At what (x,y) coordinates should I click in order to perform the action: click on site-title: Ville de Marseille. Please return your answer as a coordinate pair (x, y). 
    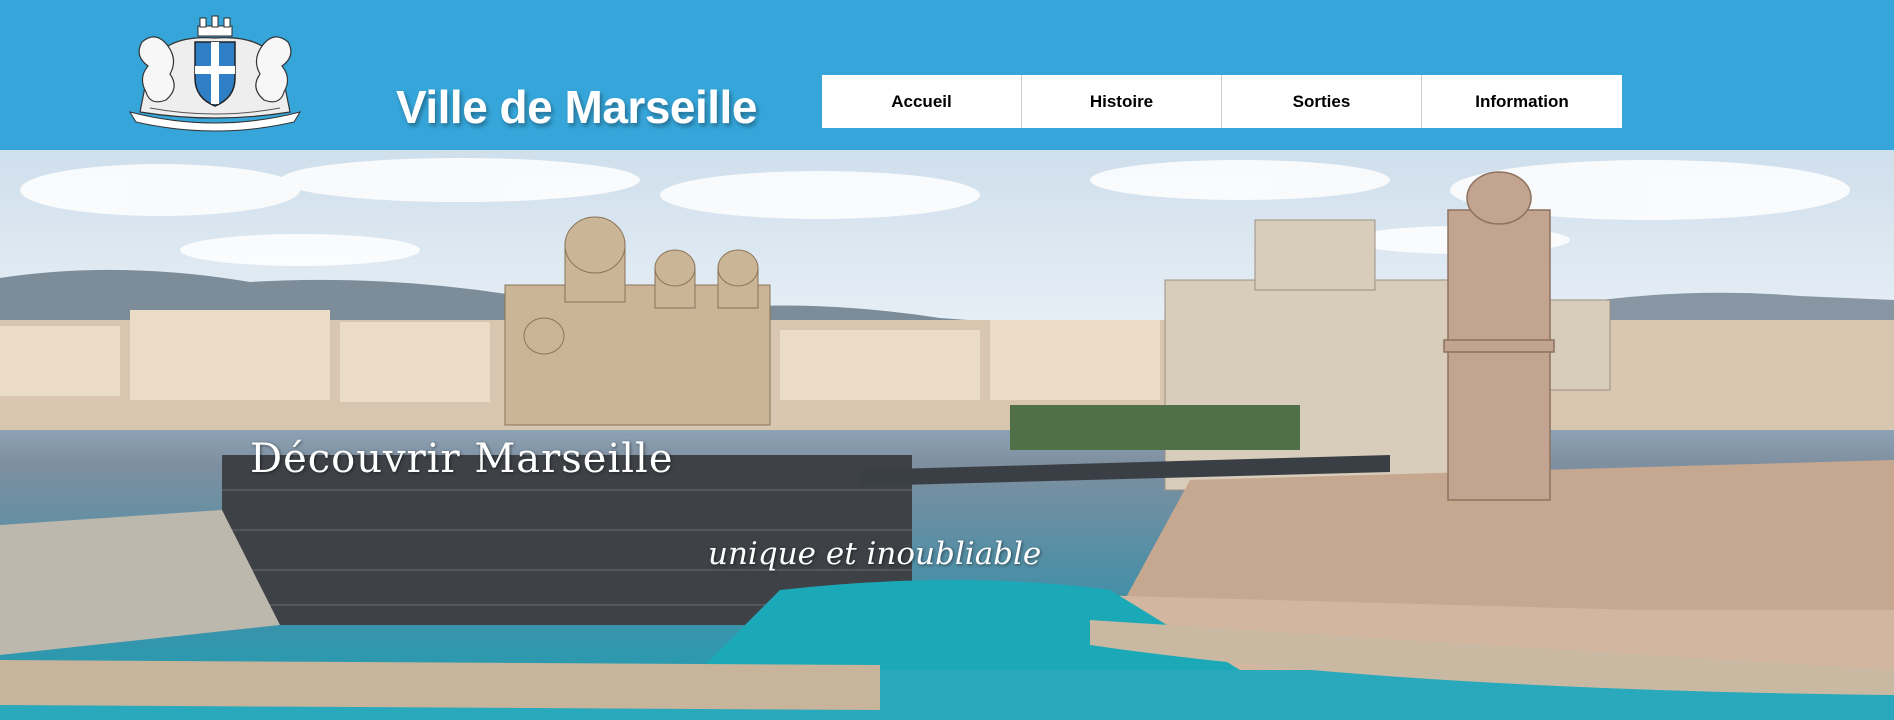
    Looking at the image, I should click on (576, 107).